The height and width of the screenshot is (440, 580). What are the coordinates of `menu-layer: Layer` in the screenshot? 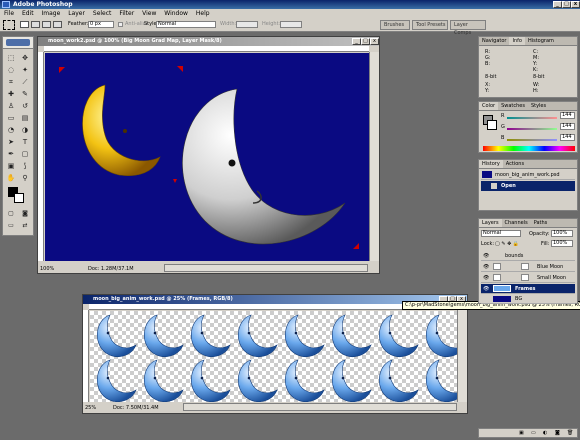 It's located at (76, 13).